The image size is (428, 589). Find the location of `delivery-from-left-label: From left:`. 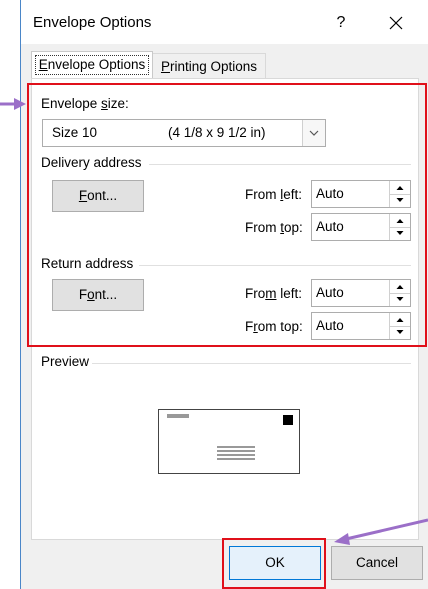

delivery-from-left-label: From left: is located at coordinates (274, 194).